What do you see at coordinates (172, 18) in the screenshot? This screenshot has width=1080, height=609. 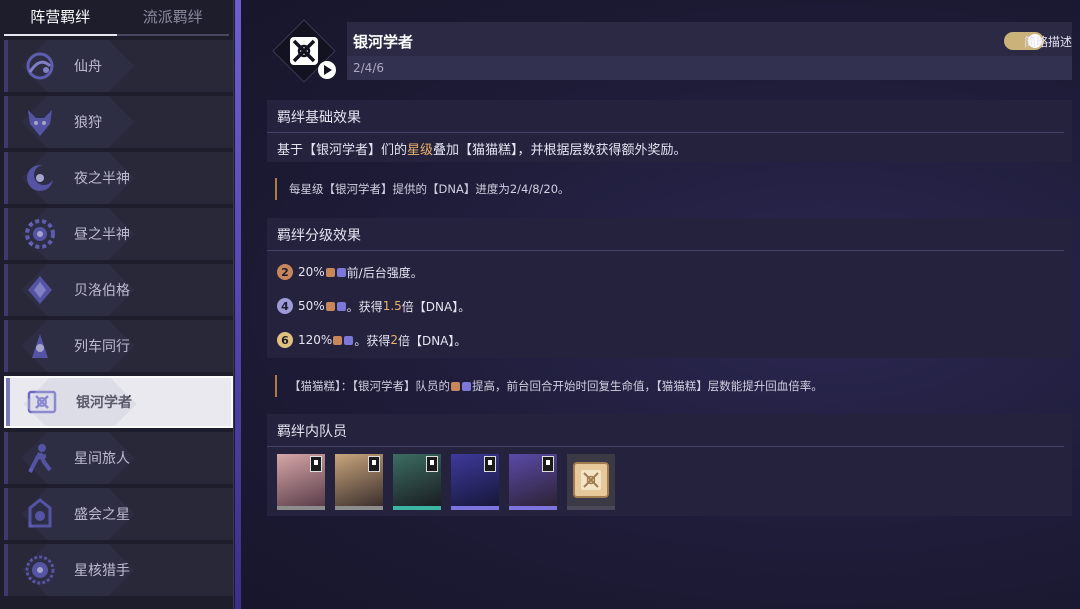 I see `tab-school-bonds: 流派羁绊` at bounding box center [172, 18].